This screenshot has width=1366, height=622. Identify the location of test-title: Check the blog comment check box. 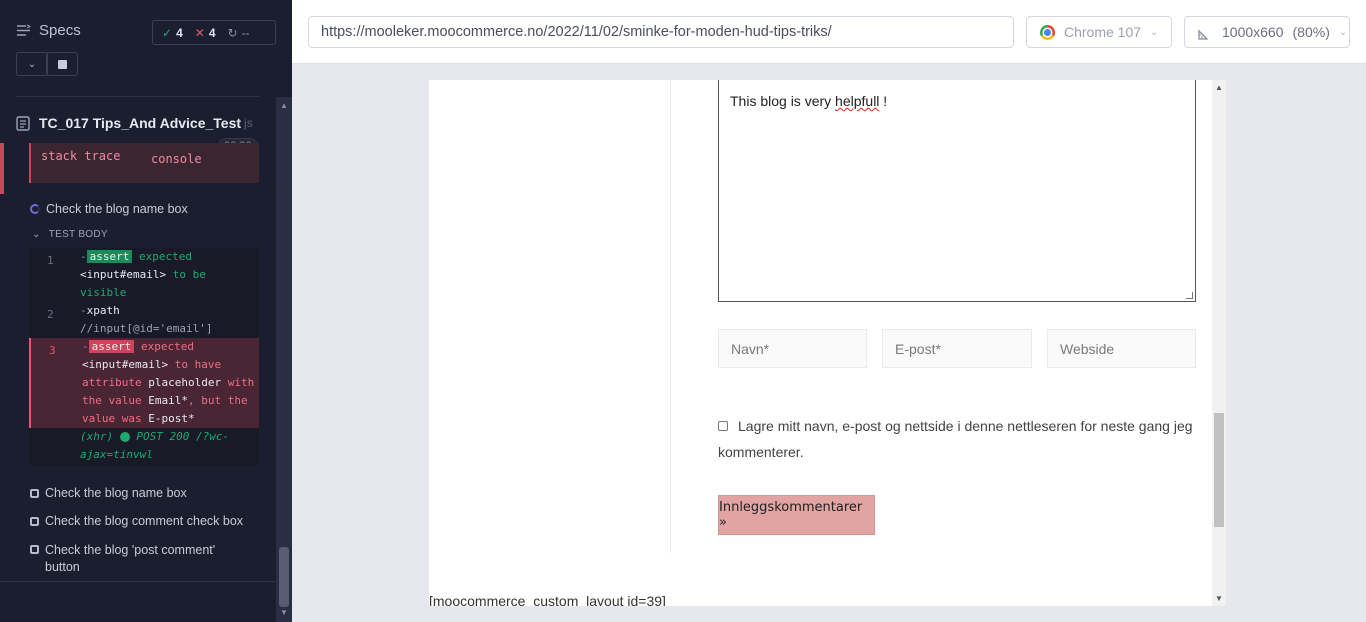
(144, 521).